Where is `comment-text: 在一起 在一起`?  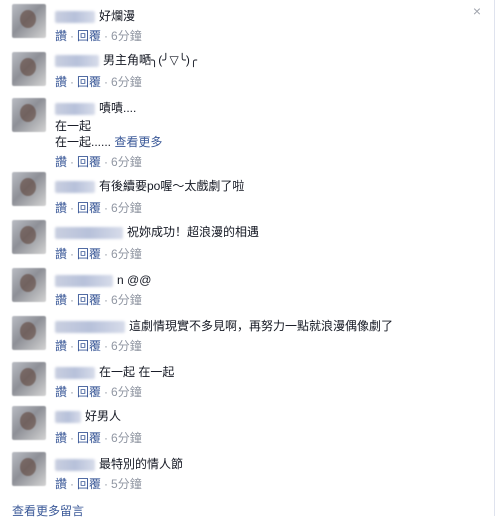 comment-text: 在一起 在一起 is located at coordinates (137, 372).